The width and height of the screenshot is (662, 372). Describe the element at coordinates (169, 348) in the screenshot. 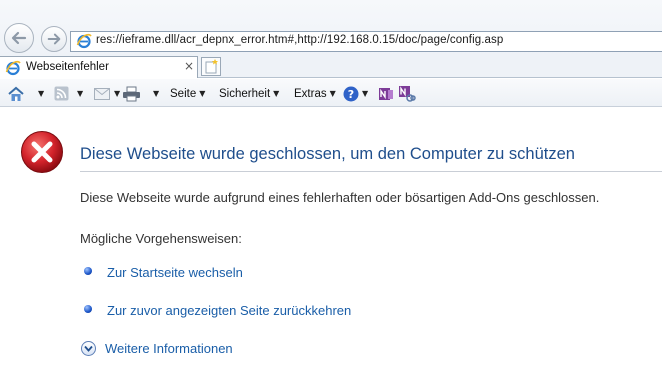

I see `link-more-info-label: Weitere Informationen` at that location.